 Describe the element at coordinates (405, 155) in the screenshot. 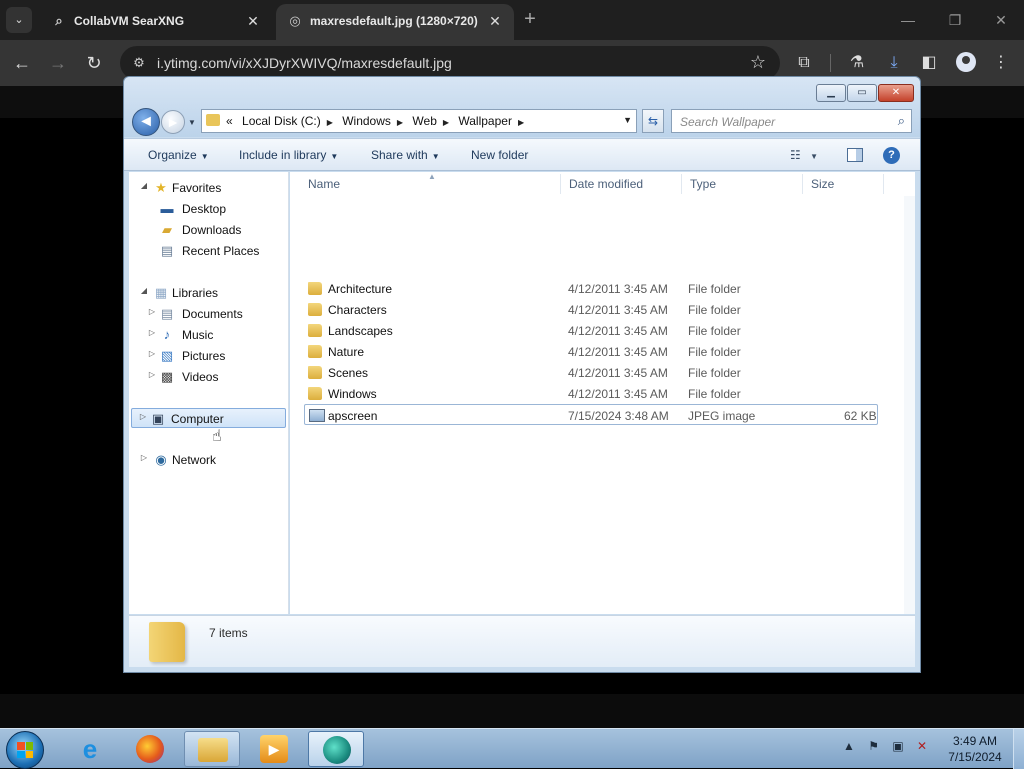

I see `share-with-button: Share with ▼` at that location.